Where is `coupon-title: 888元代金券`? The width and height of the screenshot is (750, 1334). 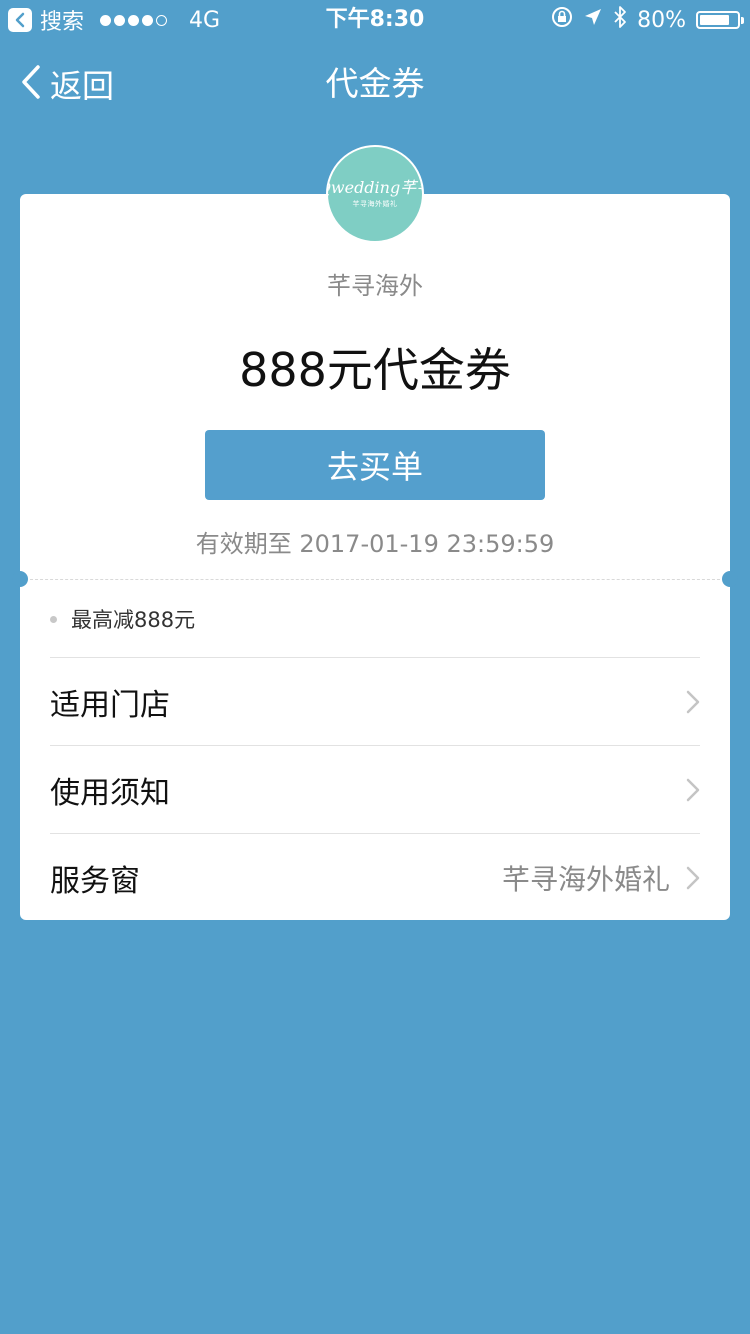 coupon-title: 888元代金券 is located at coordinates (375, 370).